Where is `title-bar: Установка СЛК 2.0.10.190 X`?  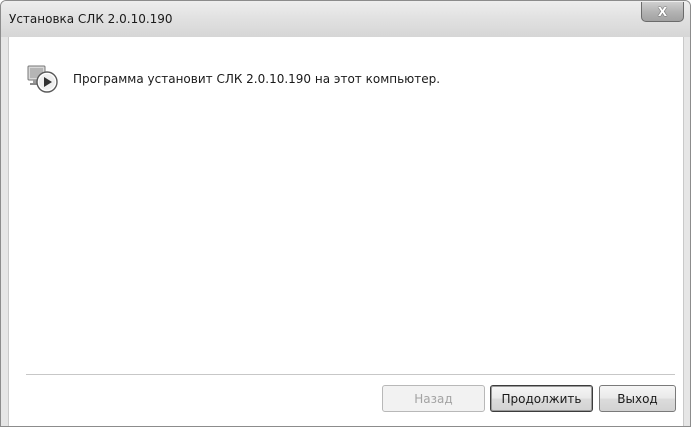 title-bar: Установка СЛК 2.0.10.190 X is located at coordinates (345, 19).